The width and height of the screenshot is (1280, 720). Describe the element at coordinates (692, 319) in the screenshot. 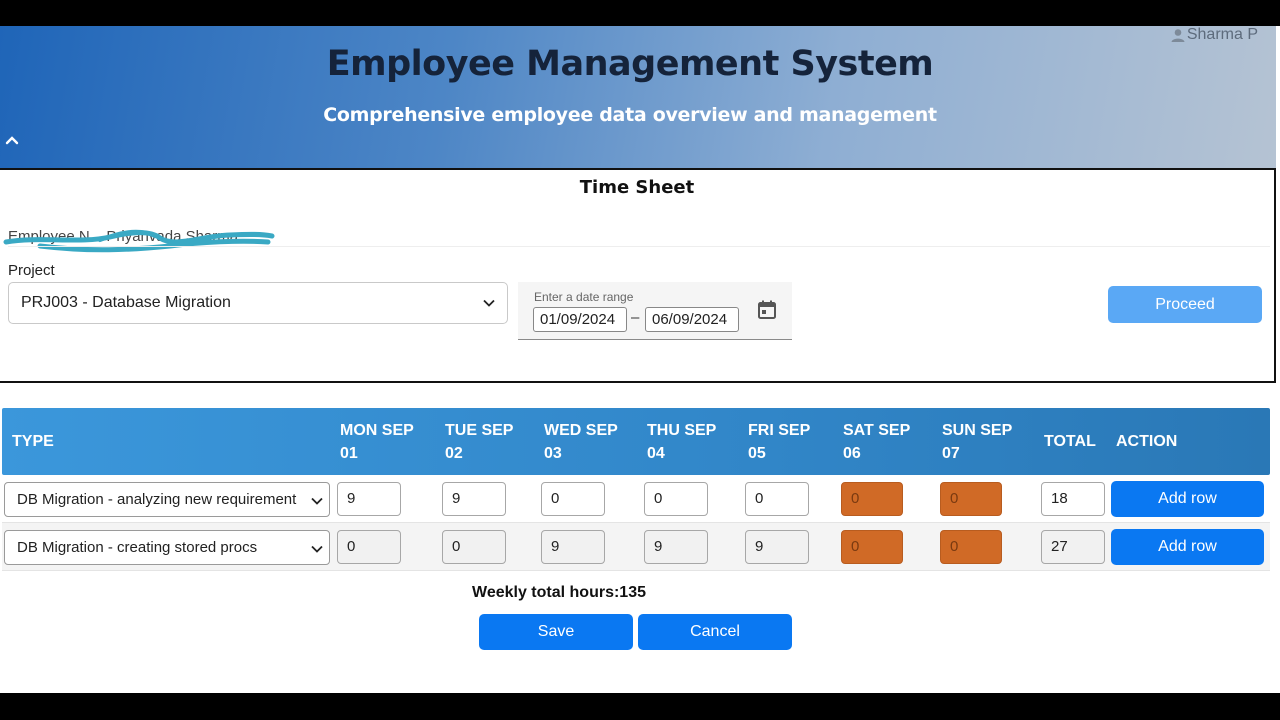

I see `date-end-input: 06/09/2024` at that location.